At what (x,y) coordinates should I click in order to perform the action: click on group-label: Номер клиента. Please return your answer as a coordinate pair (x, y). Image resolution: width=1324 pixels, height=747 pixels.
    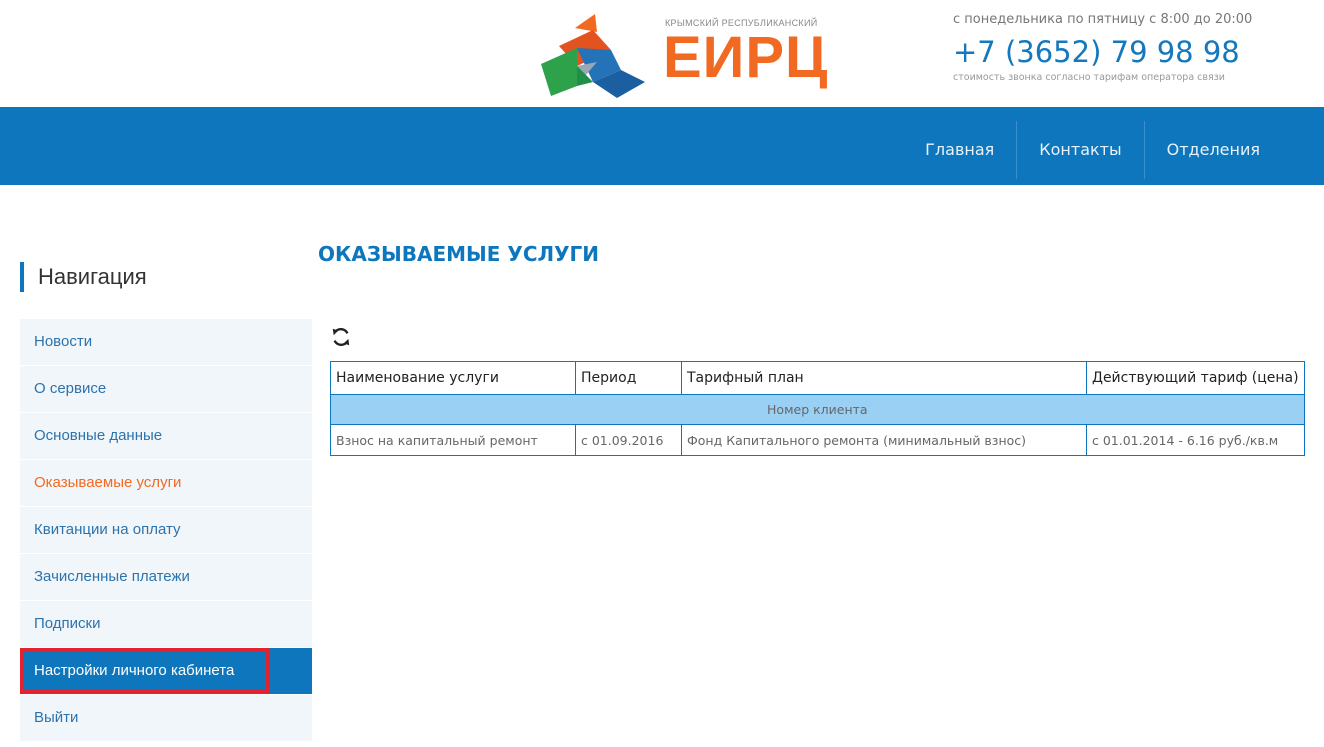
    Looking at the image, I should click on (817, 409).